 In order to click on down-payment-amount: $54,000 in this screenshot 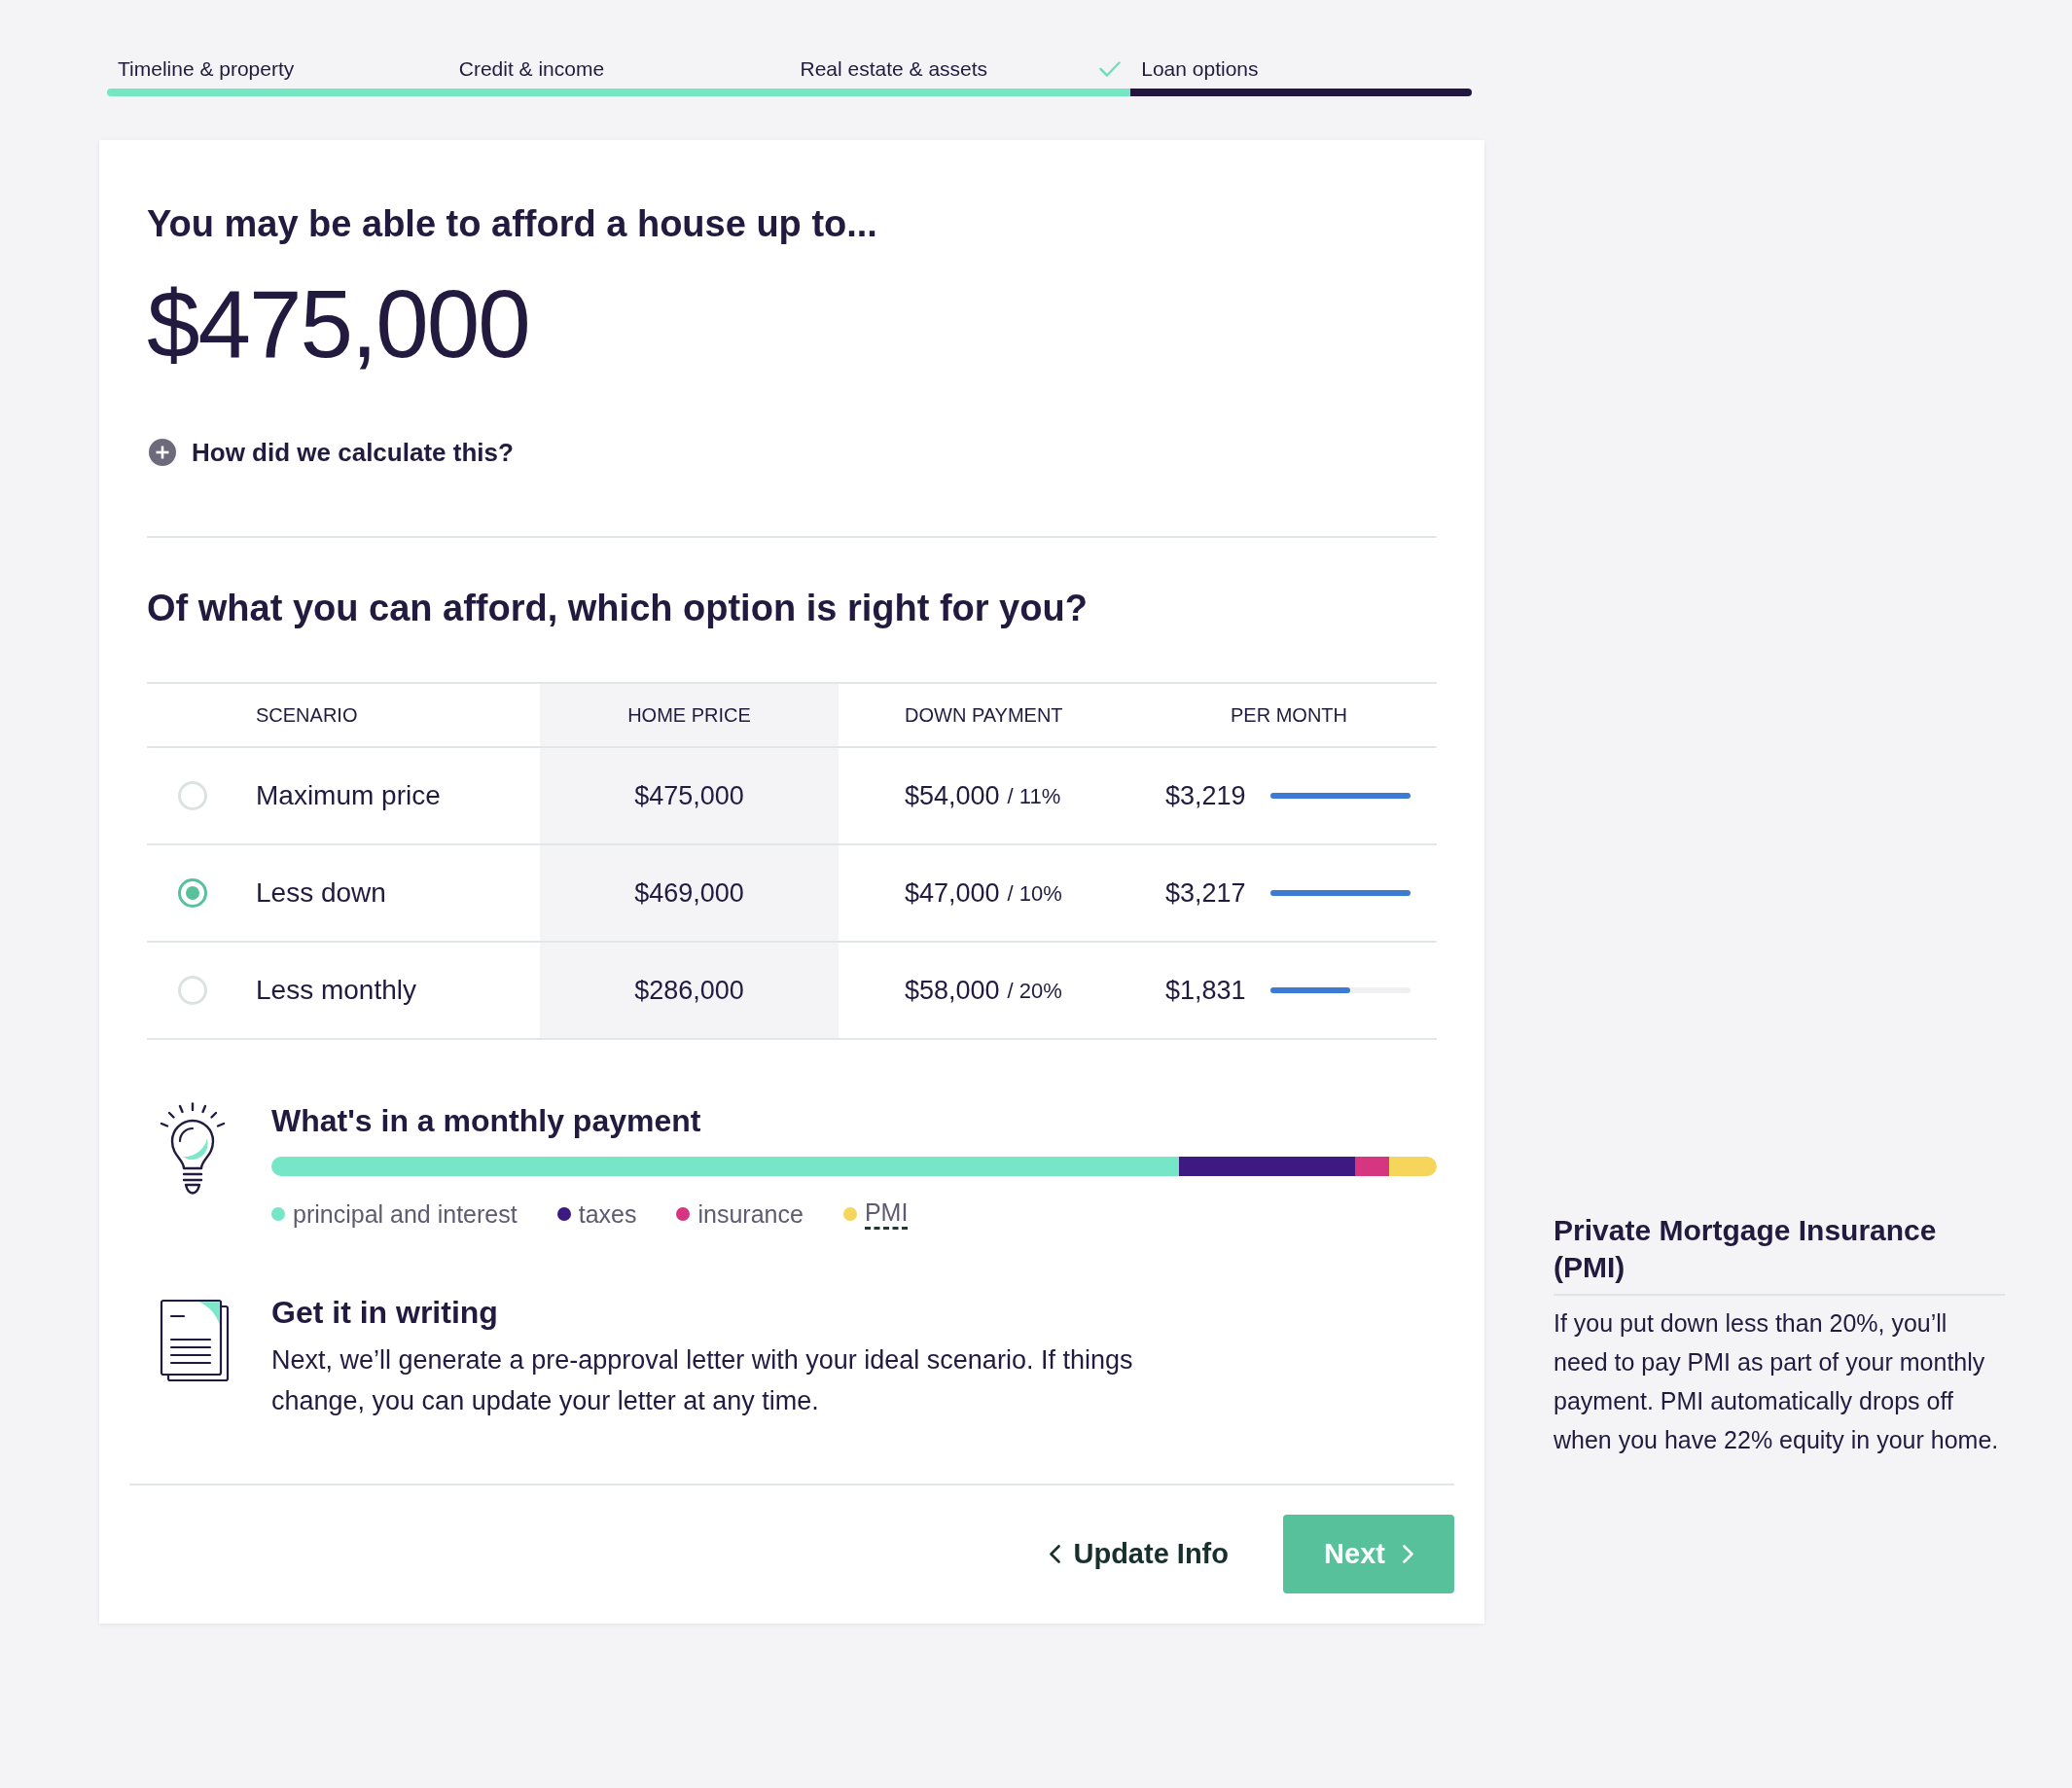, I will do `click(953, 795)`.